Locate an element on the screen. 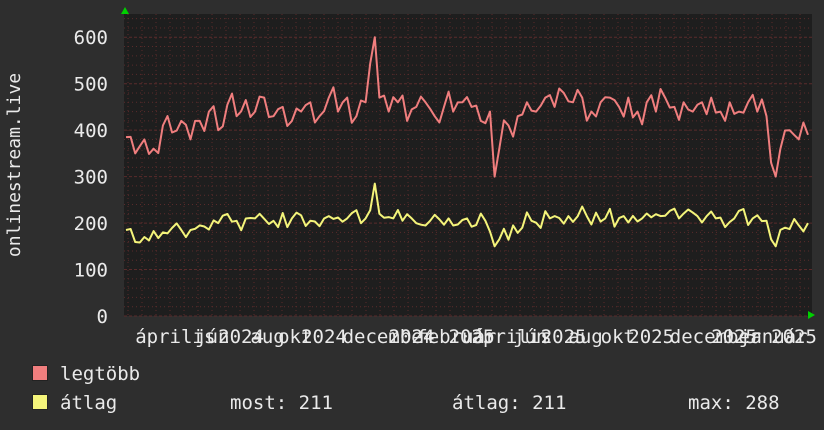 The image size is (824, 430). y-tick-label: 100 is located at coordinates (91, 271).